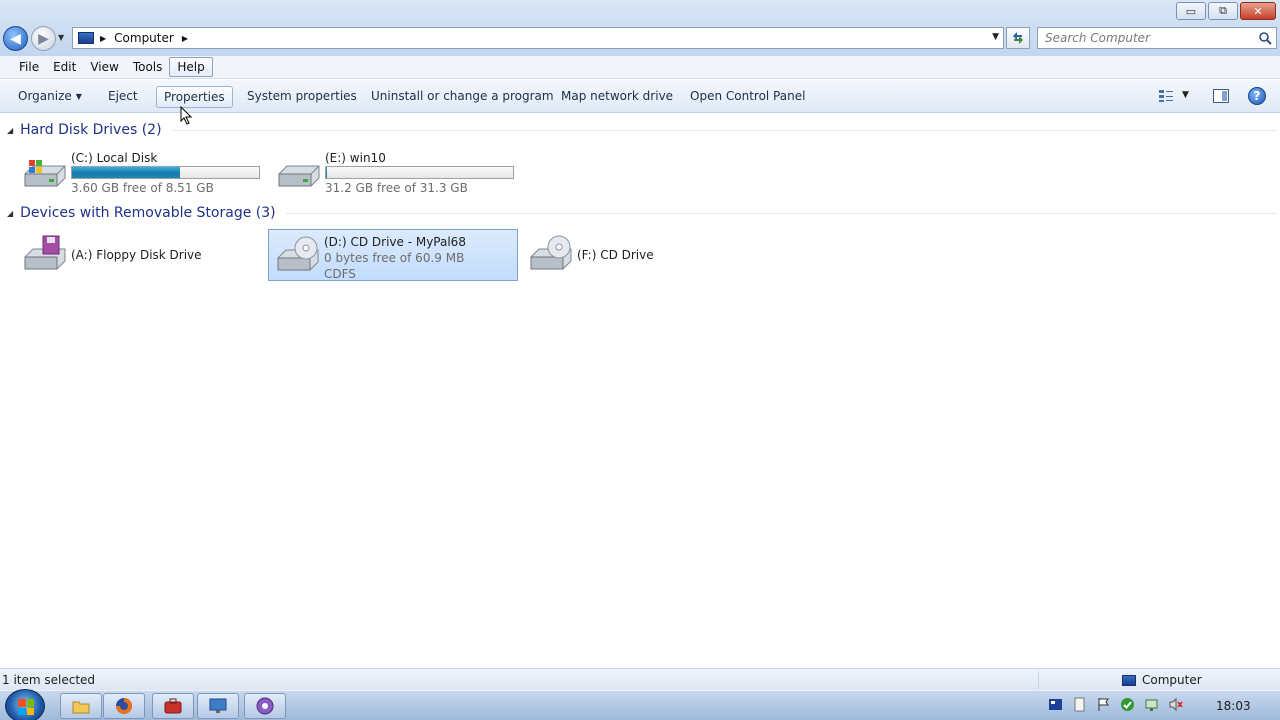  Describe the element at coordinates (78, 96) in the screenshot. I see `chevron-down-icon: ▼` at that location.